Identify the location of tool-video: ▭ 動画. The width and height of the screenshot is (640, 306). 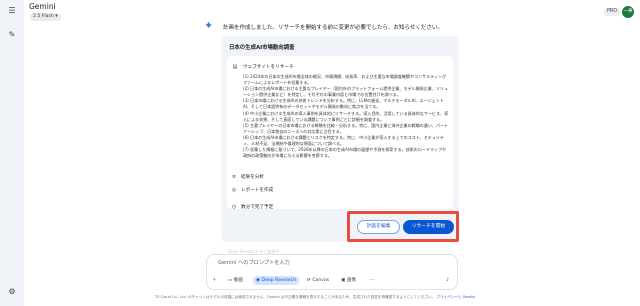
(235, 280).